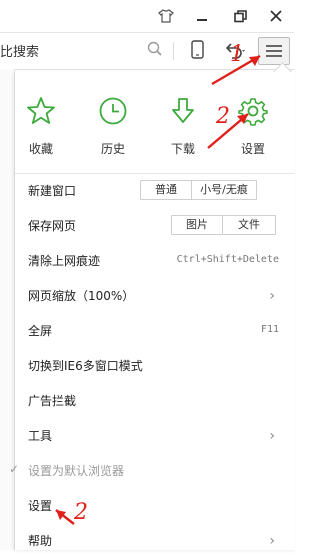 This screenshot has height=556, width=320. What do you see at coordinates (223, 116) in the screenshot?
I see `annotation-number-2: 2` at bounding box center [223, 116].